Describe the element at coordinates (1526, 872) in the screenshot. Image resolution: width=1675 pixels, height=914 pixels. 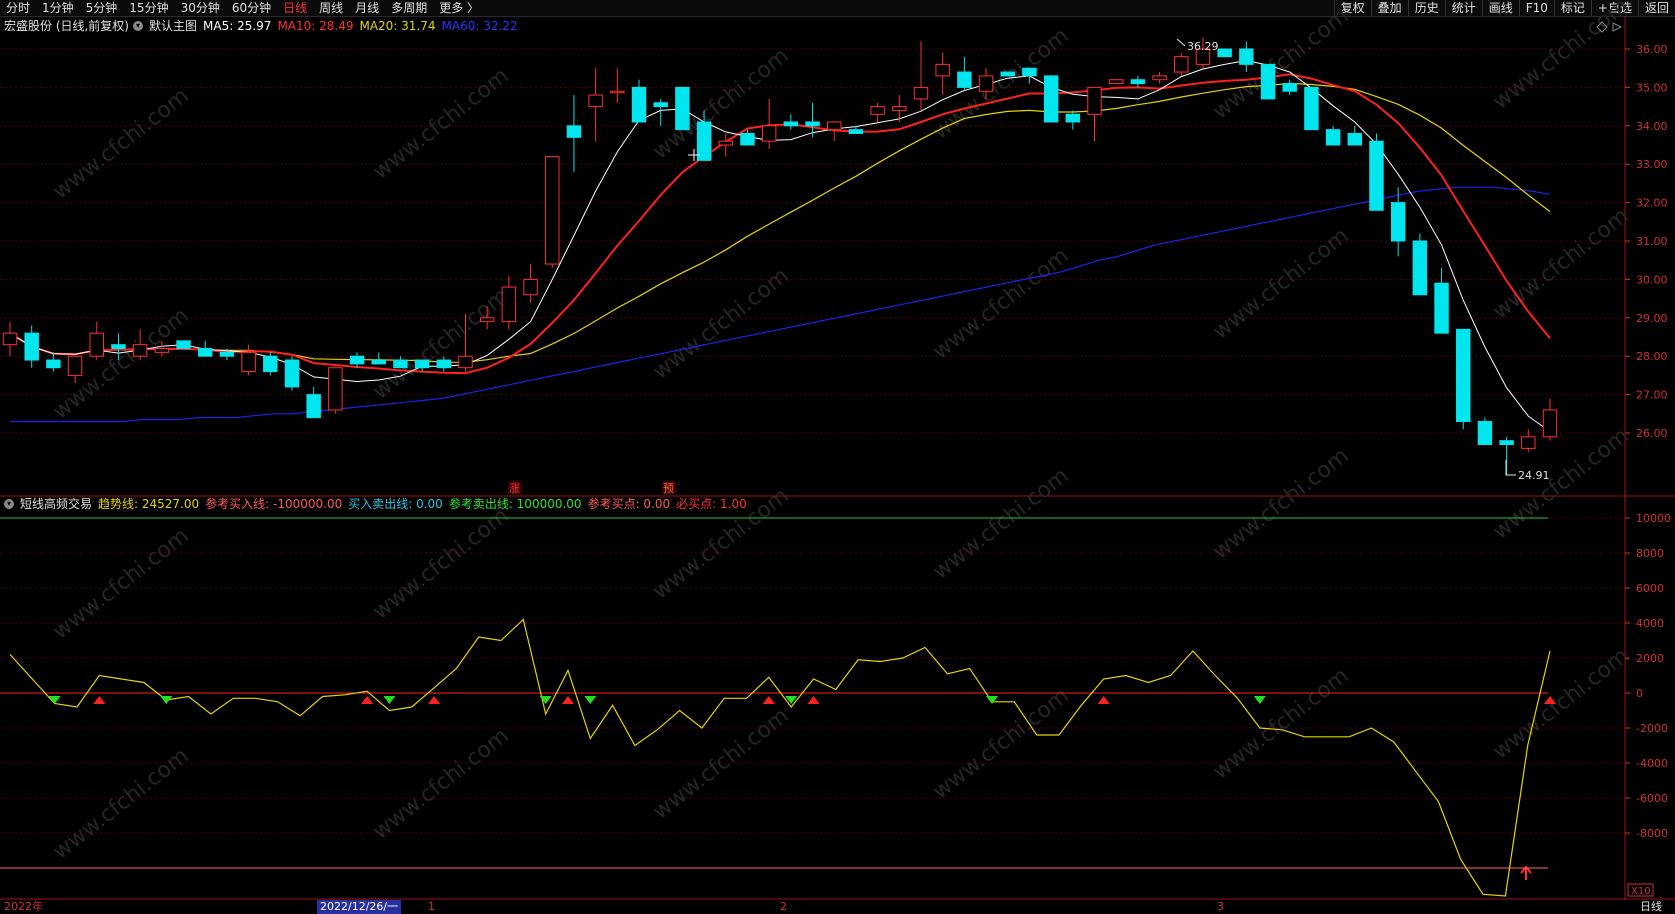
I see `must-buy-arrow` at that location.